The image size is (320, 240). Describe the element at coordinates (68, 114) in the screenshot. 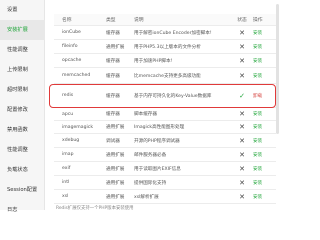

I see `ext-name: apcu` at that location.